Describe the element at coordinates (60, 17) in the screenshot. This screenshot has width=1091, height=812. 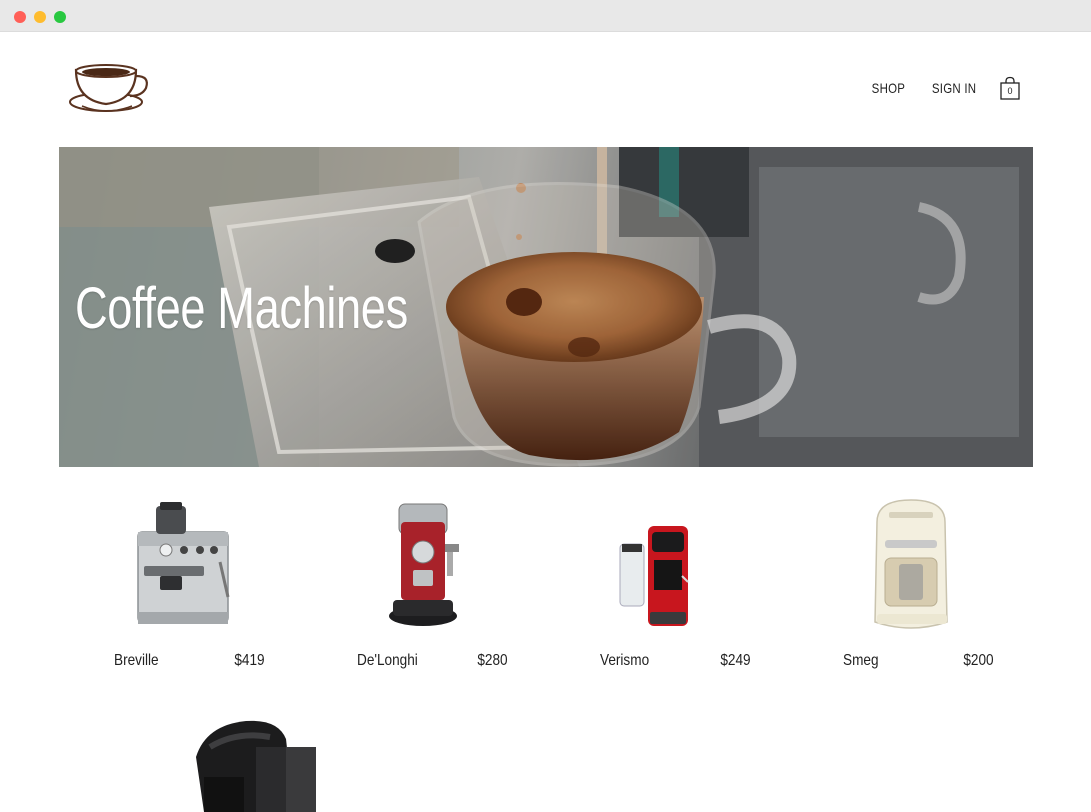
I see `maximize-window-button` at that location.